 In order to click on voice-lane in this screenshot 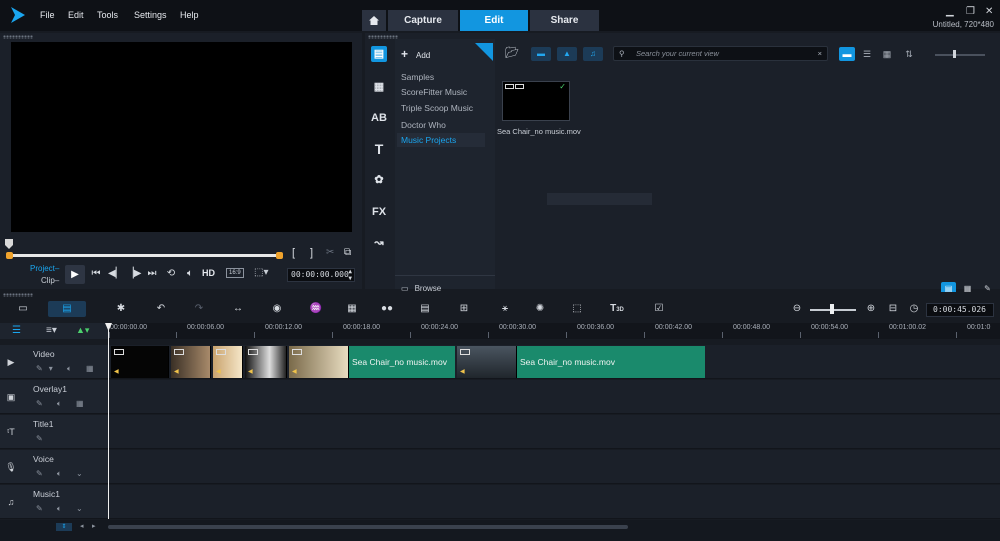, I will do `click(554, 467)`.